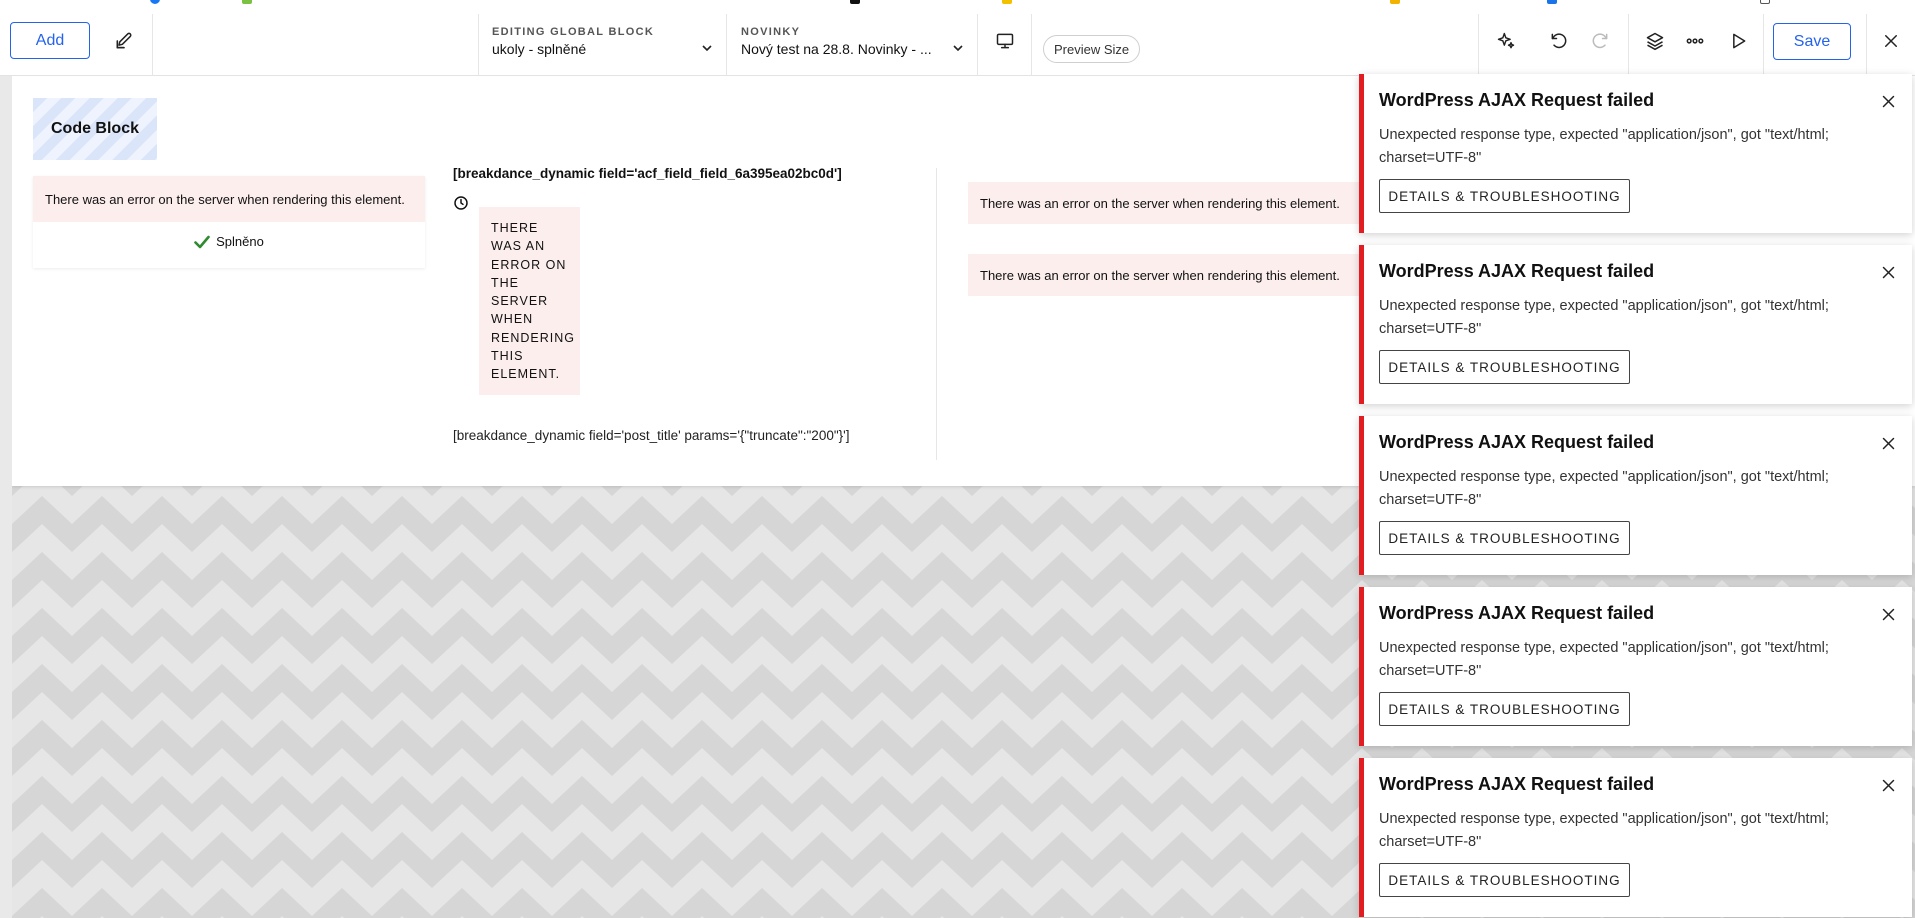 The width and height of the screenshot is (1915, 918). What do you see at coordinates (240, 241) in the screenshot?
I see `status-label: Splněno` at bounding box center [240, 241].